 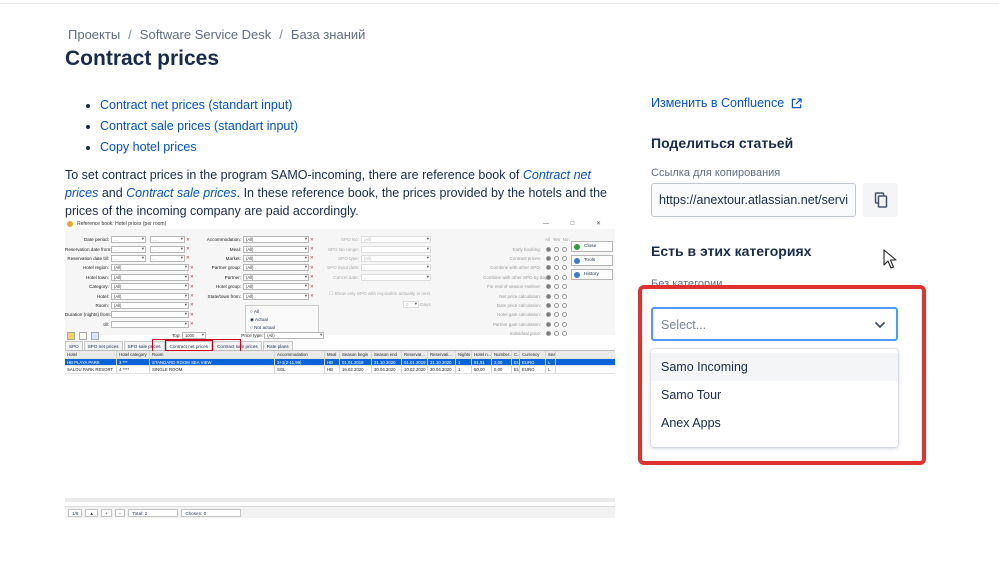 What do you see at coordinates (129, 258) in the screenshot?
I see `filter-row: Reservation date till:. .. .✕` at bounding box center [129, 258].